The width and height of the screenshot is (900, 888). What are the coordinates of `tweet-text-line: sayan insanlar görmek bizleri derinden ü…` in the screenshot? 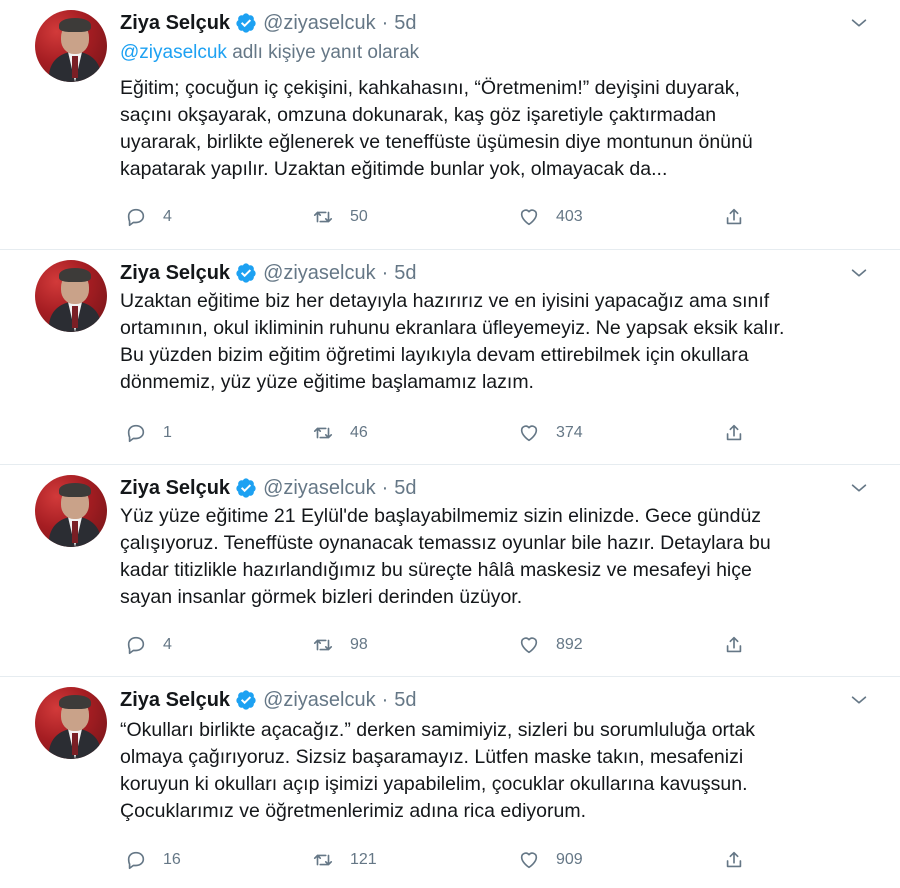 It's located at (321, 597).